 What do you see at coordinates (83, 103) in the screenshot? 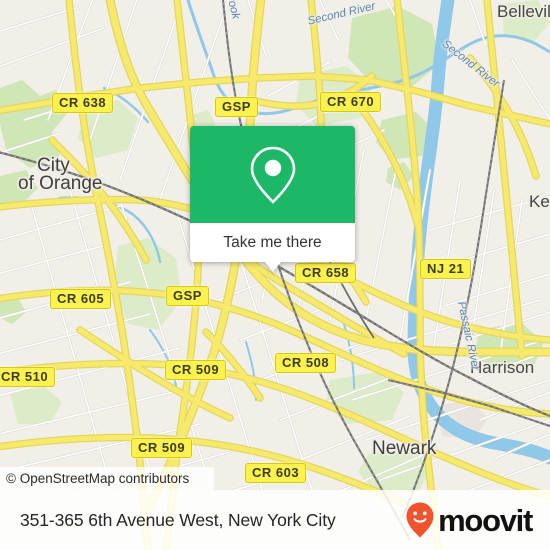
I see `road-shield-cr-638: CR 638` at bounding box center [83, 103].